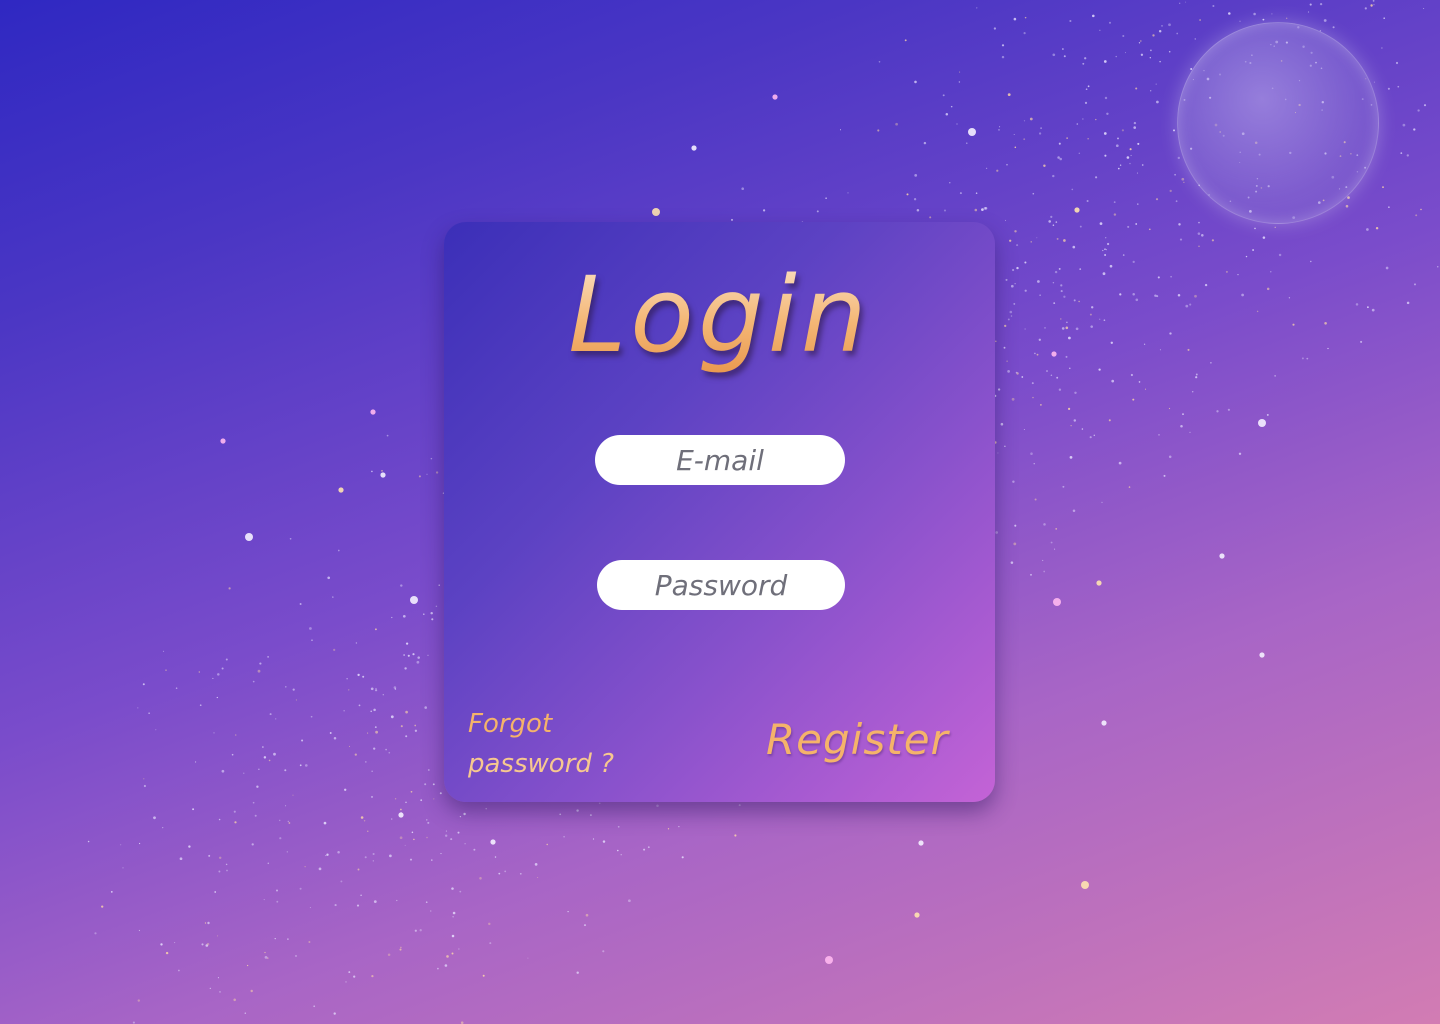 This screenshot has height=1024, width=1440. What do you see at coordinates (721, 585) in the screenshot?
I see `password-input` at bounding box center [721, 585].